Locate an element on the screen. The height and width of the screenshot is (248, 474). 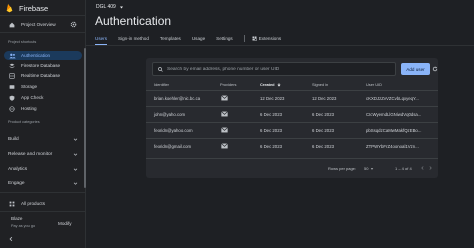
rows-per-page-label: Rows per page: is located at coordinates (342, 168).